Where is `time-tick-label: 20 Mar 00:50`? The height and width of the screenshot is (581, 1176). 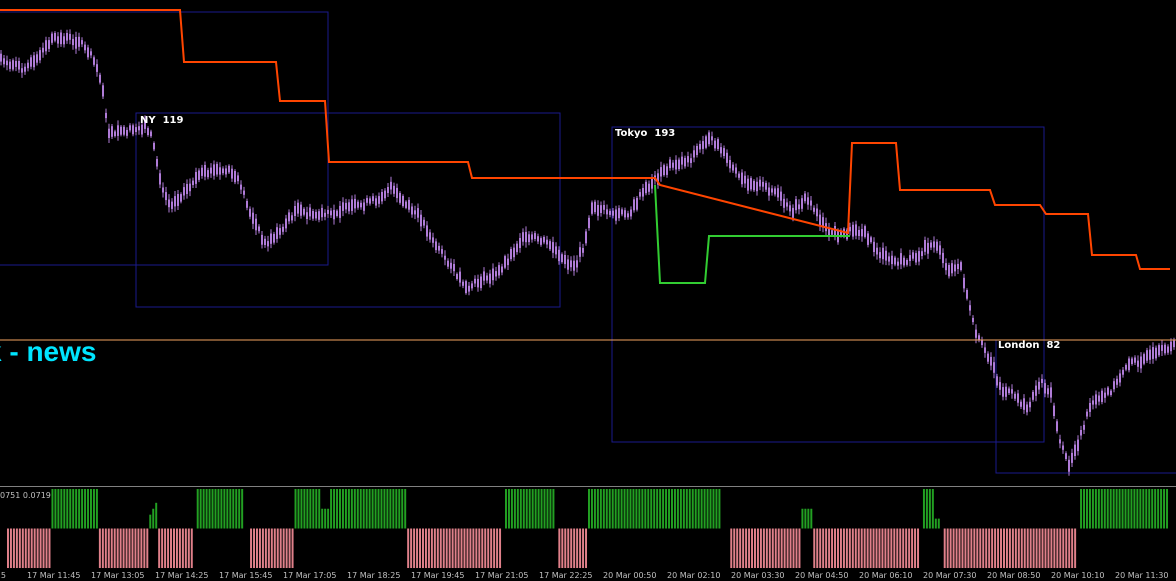 time-tick-label: 20 Mar 00:50 is located at coordinates (630, 575).